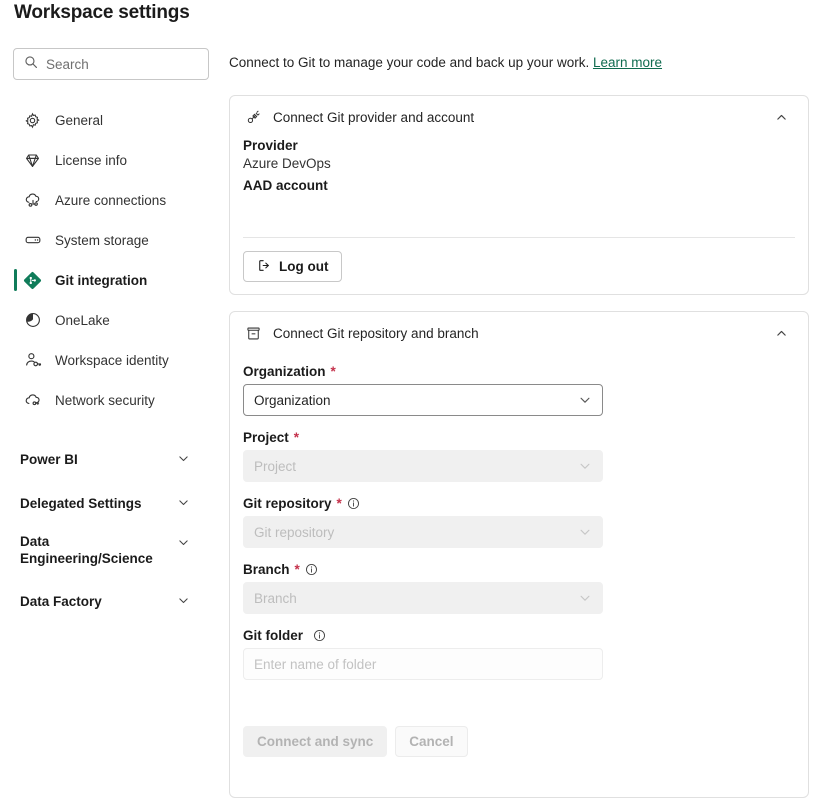 This screenshot has width=825, height=810. What do you see at coordinates (423, 400) in the screenshot?
I see `organization-select: Organization` at bounding box center [423, 400].